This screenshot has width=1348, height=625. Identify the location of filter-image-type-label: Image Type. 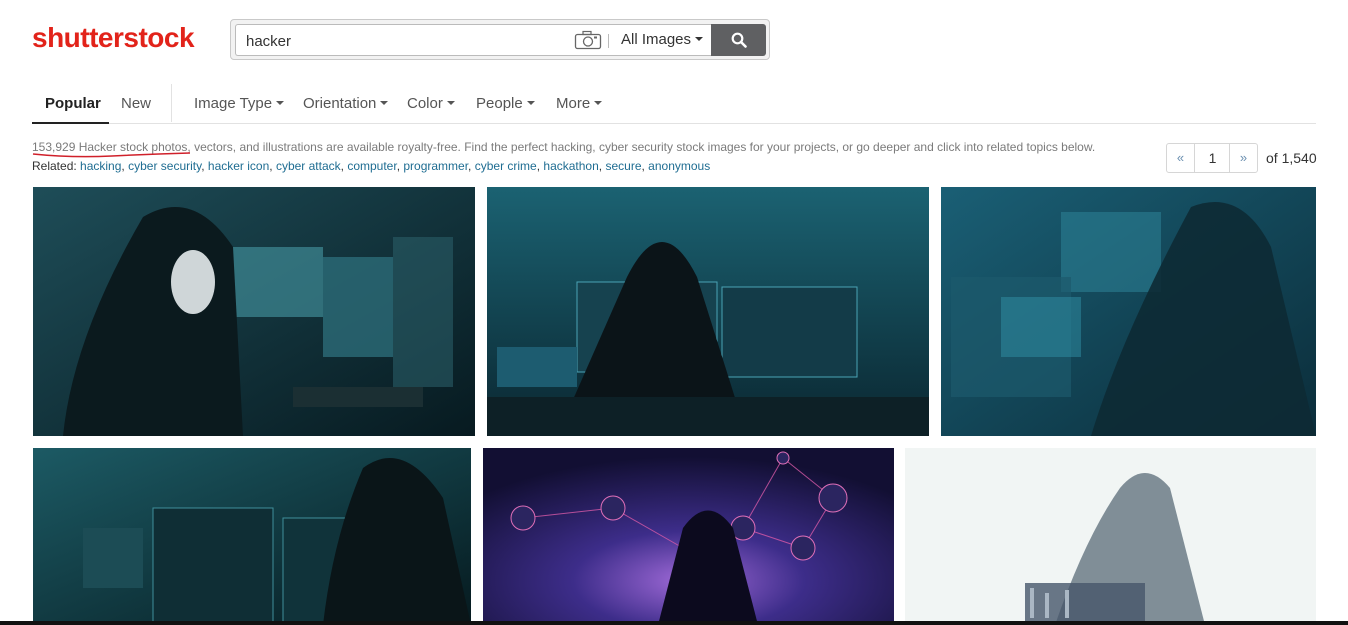
(233, 103).